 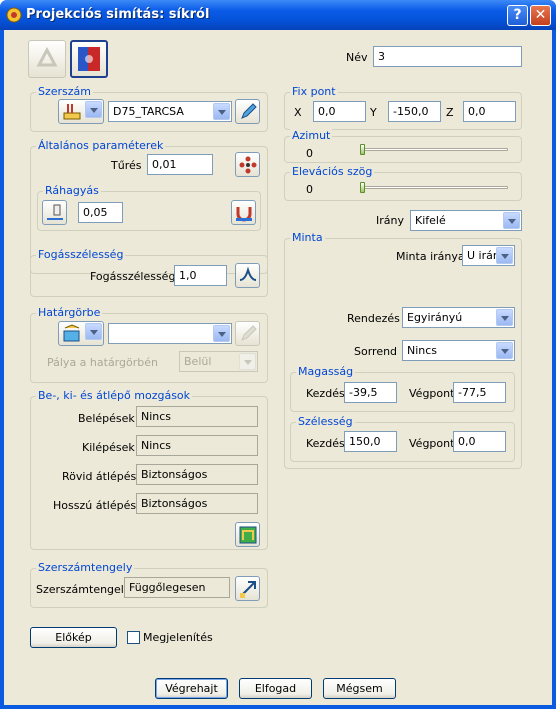 I want to click on fogasszelesseg-label: Fogásszélesség, so click(x=133, y=276).